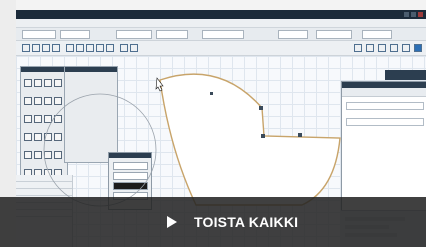 This screenshot has height=247, width=426. Describe the element at coordinates (246, 222) in the screenshot. I see `play-all-label: TOISTA KAIKKI` at that location.